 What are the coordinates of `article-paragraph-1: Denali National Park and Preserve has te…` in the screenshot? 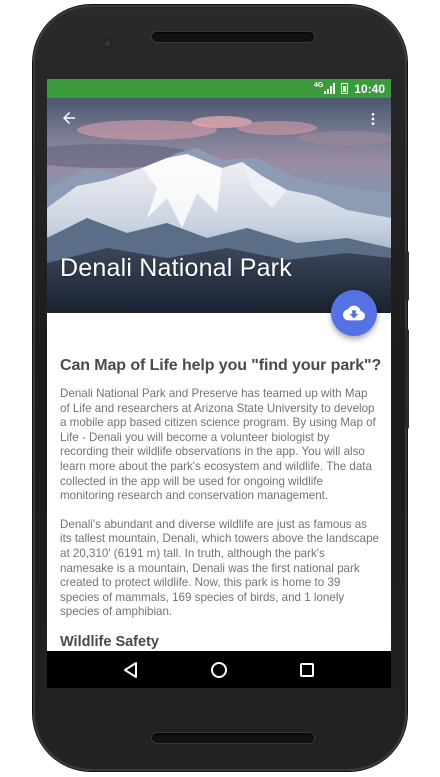 It's located at (218, 445).